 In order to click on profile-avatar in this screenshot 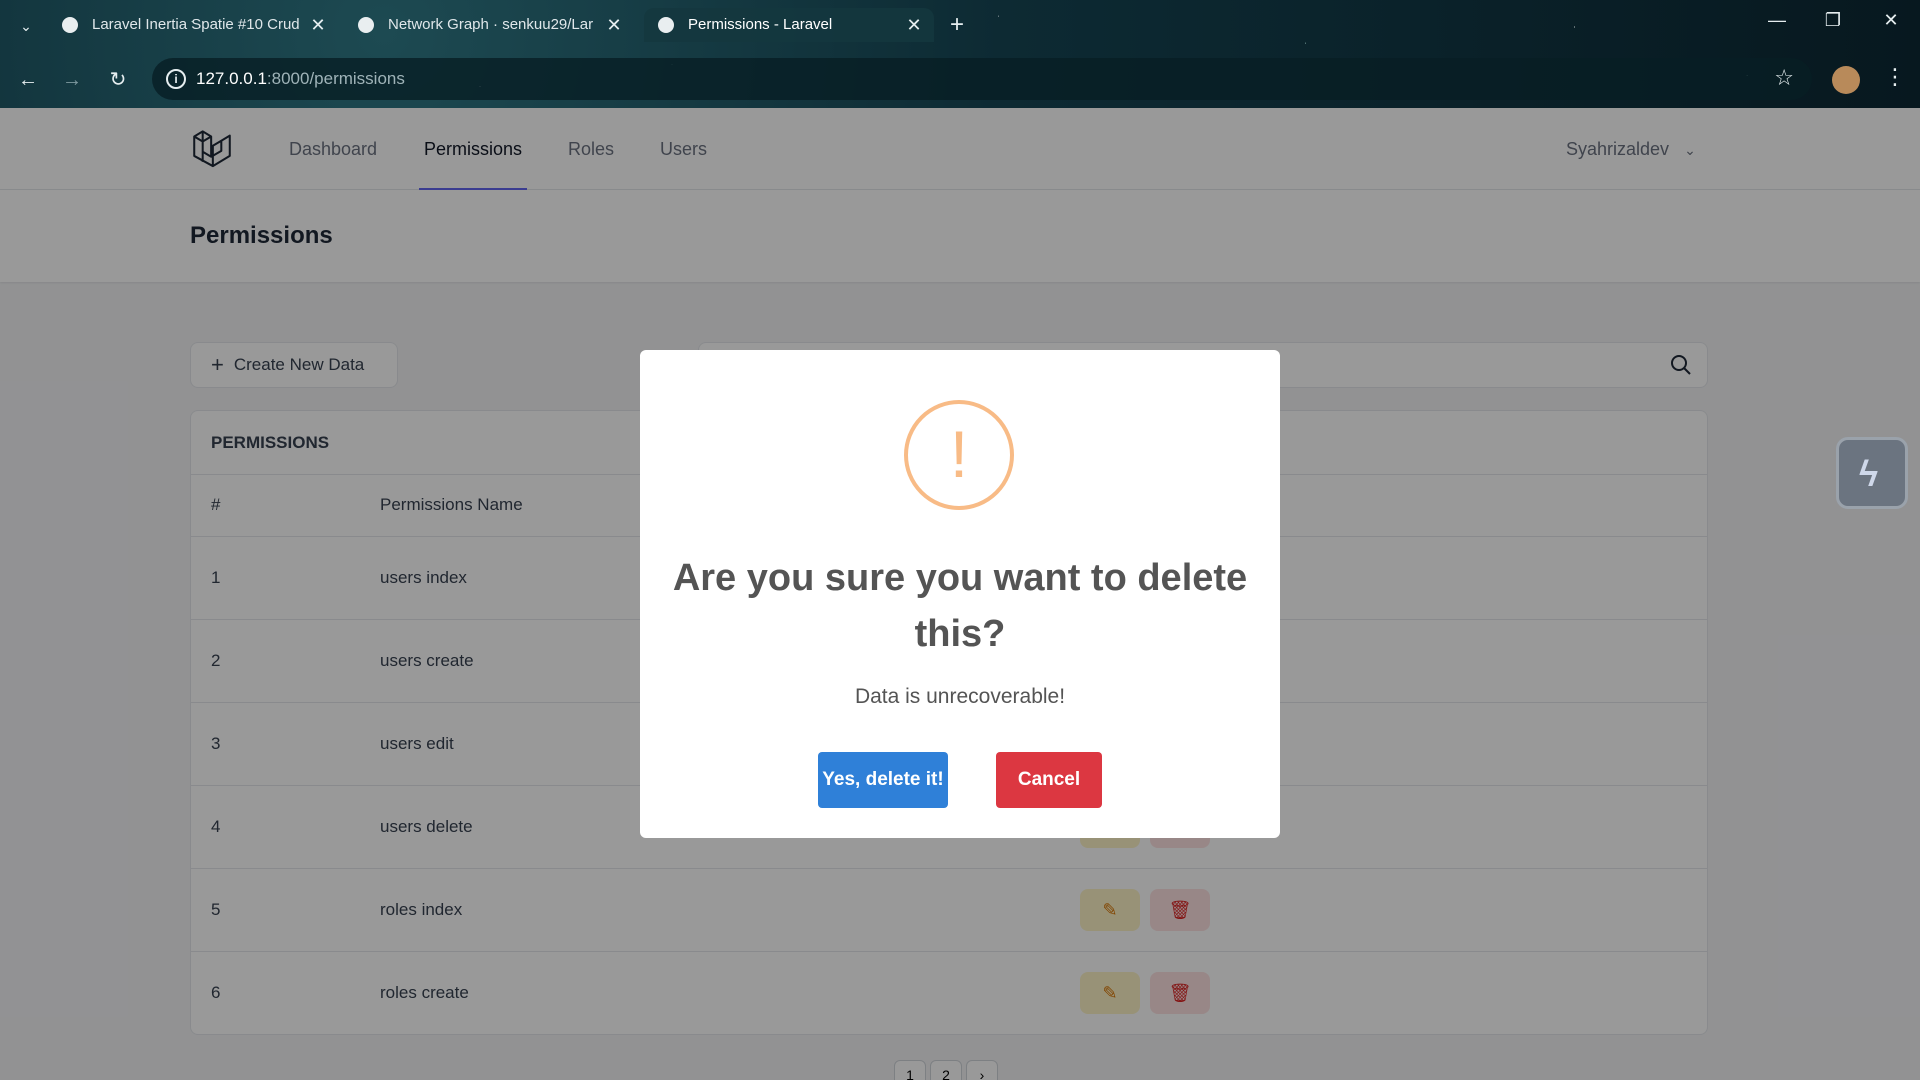, I will do `click(1846, 80)`.